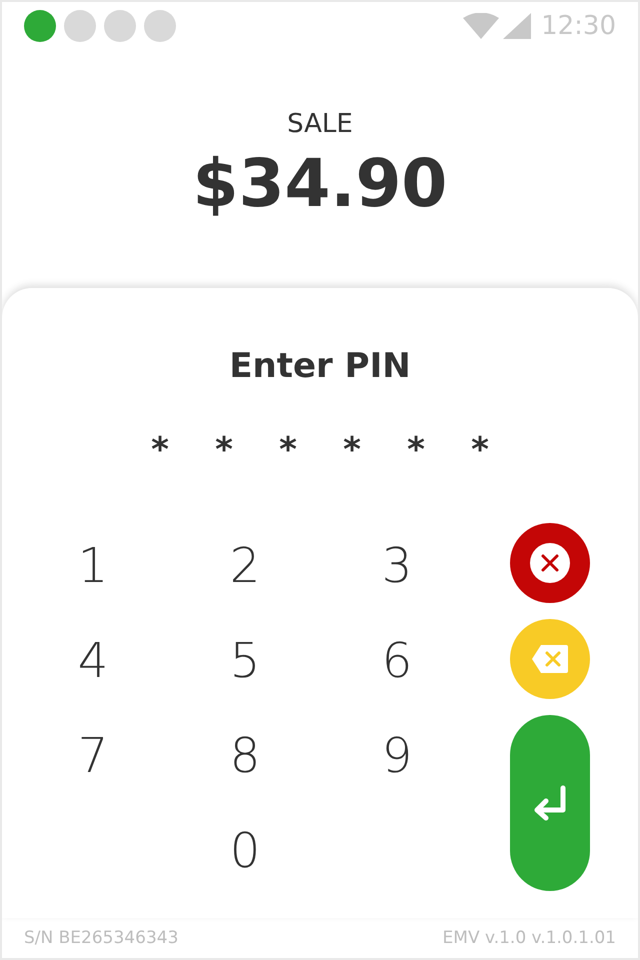 The height and width of the screenshot is (960, 640). I want to click on transaction-type: SALE, so click(320, 124).